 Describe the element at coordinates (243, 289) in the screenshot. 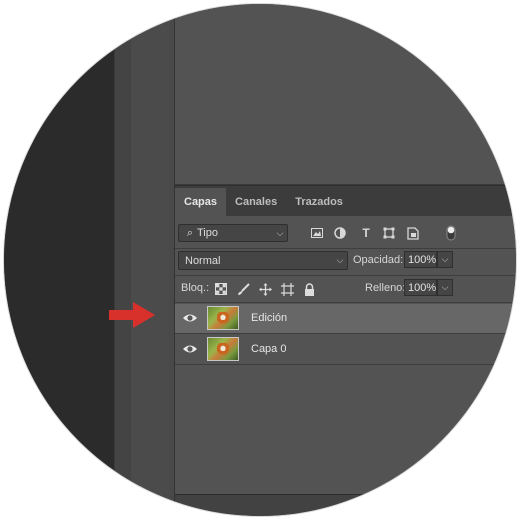

I see `lock-image-pixels-icon` at that location.